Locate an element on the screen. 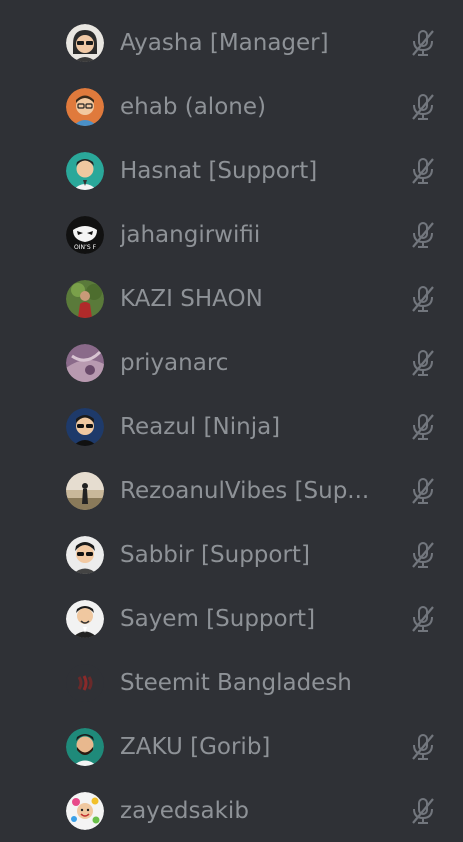 Image resolution: width=463 pixels, height=842 pixels. voice-member-row: Sabbir [Support] is located at coordinates (231, 554).